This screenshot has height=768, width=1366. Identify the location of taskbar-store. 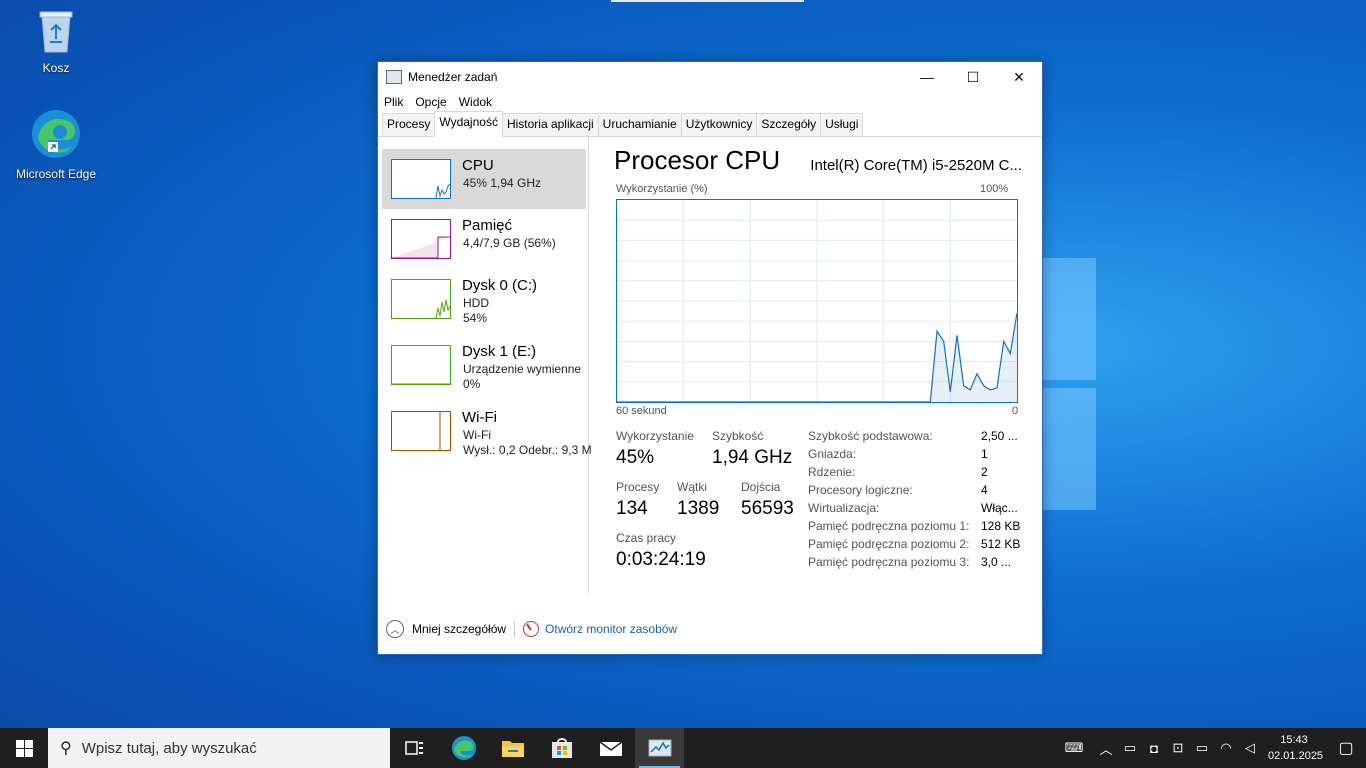
(561, 748).